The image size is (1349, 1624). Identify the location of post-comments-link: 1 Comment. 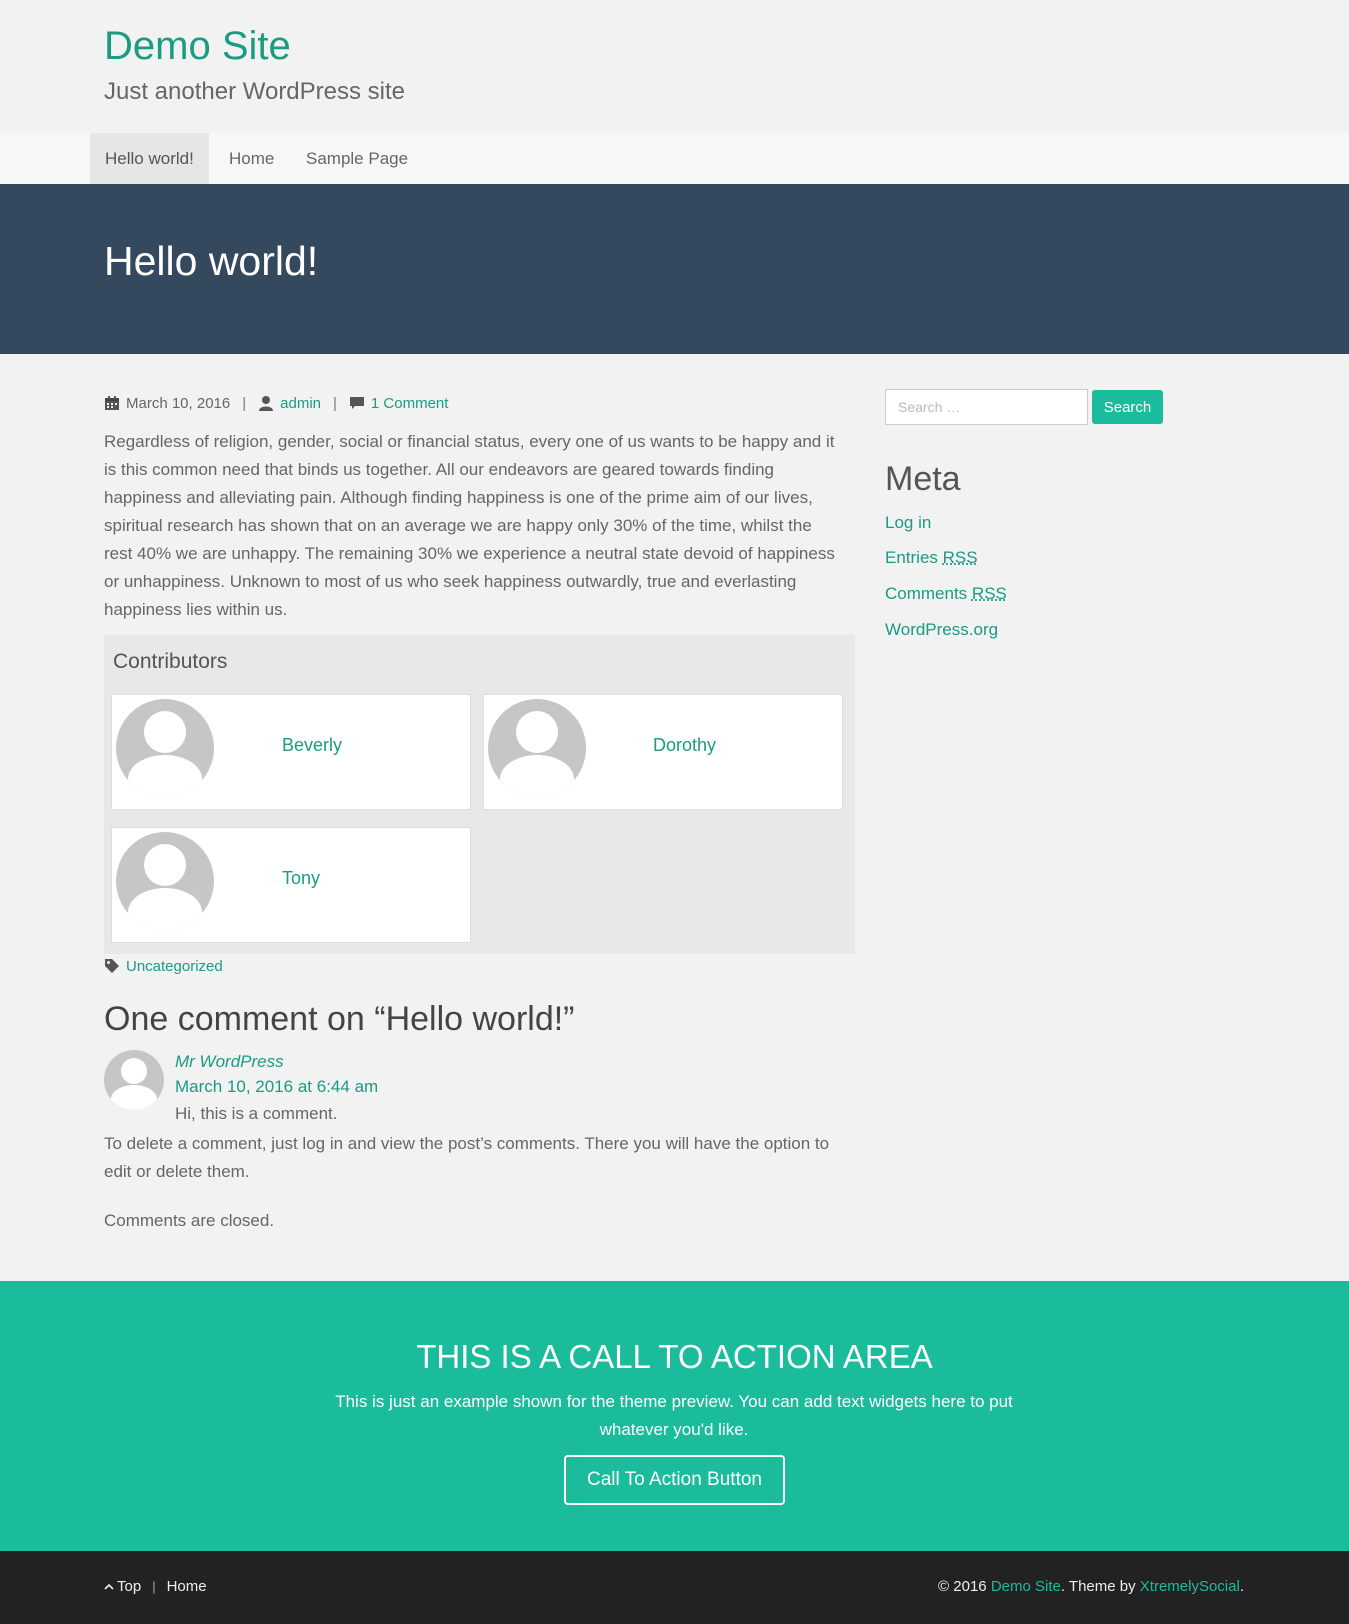
(410, 403).